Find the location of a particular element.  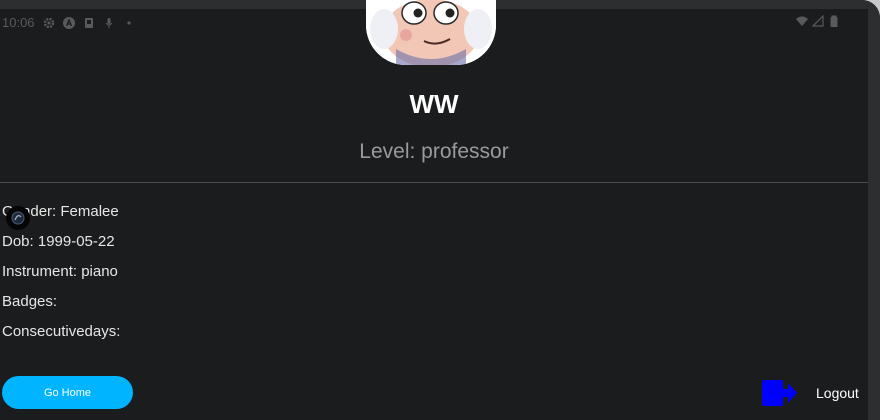

device-bezel-right is located at coordinates (874, 210).